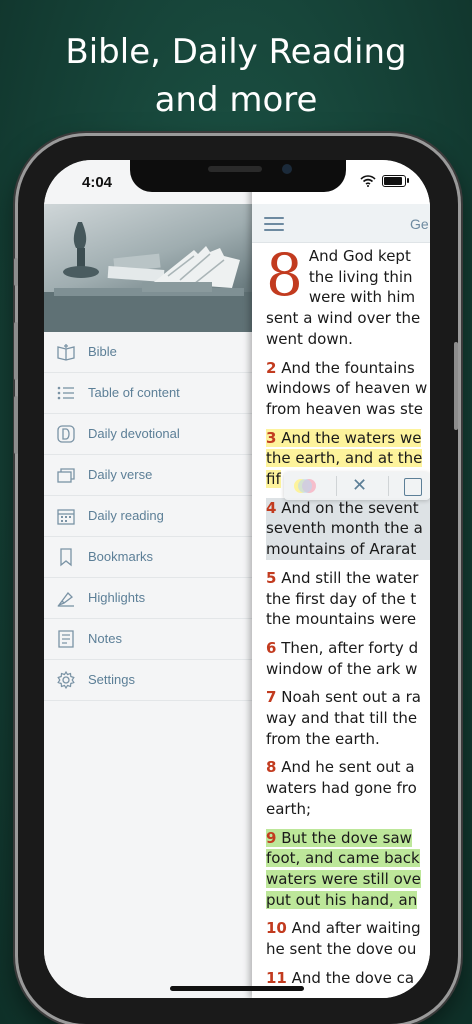 This screenshot has height=1024, width=472. I want to click on sidebar-item-label: Notes, so click(105, 638).